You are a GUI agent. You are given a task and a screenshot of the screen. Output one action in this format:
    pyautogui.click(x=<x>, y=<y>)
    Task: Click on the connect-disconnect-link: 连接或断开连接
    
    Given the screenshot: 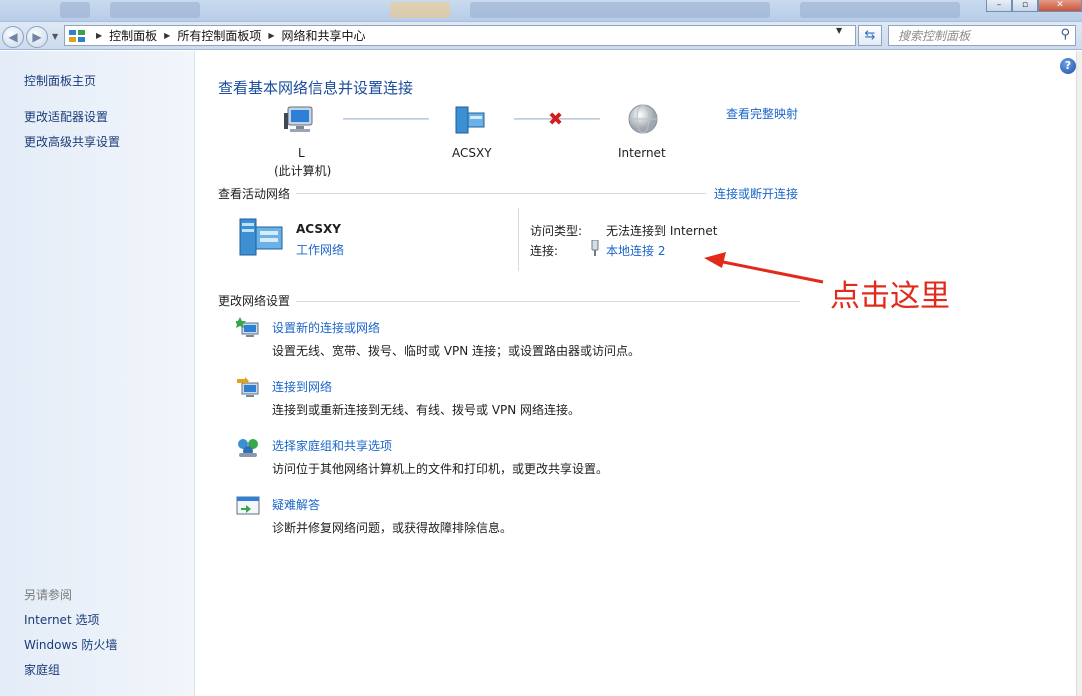 What is the action you would take?
    pyautogui.click(x=756, y=193)
    